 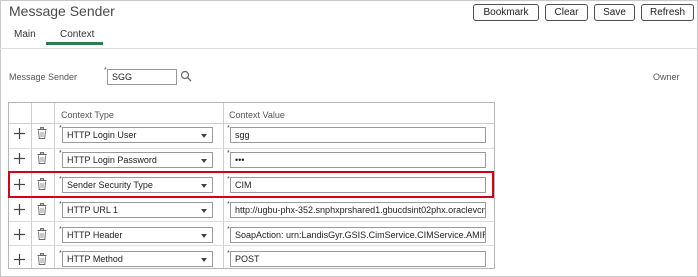 I want to click on owner-label: Owner, so click(x=666, y=77).